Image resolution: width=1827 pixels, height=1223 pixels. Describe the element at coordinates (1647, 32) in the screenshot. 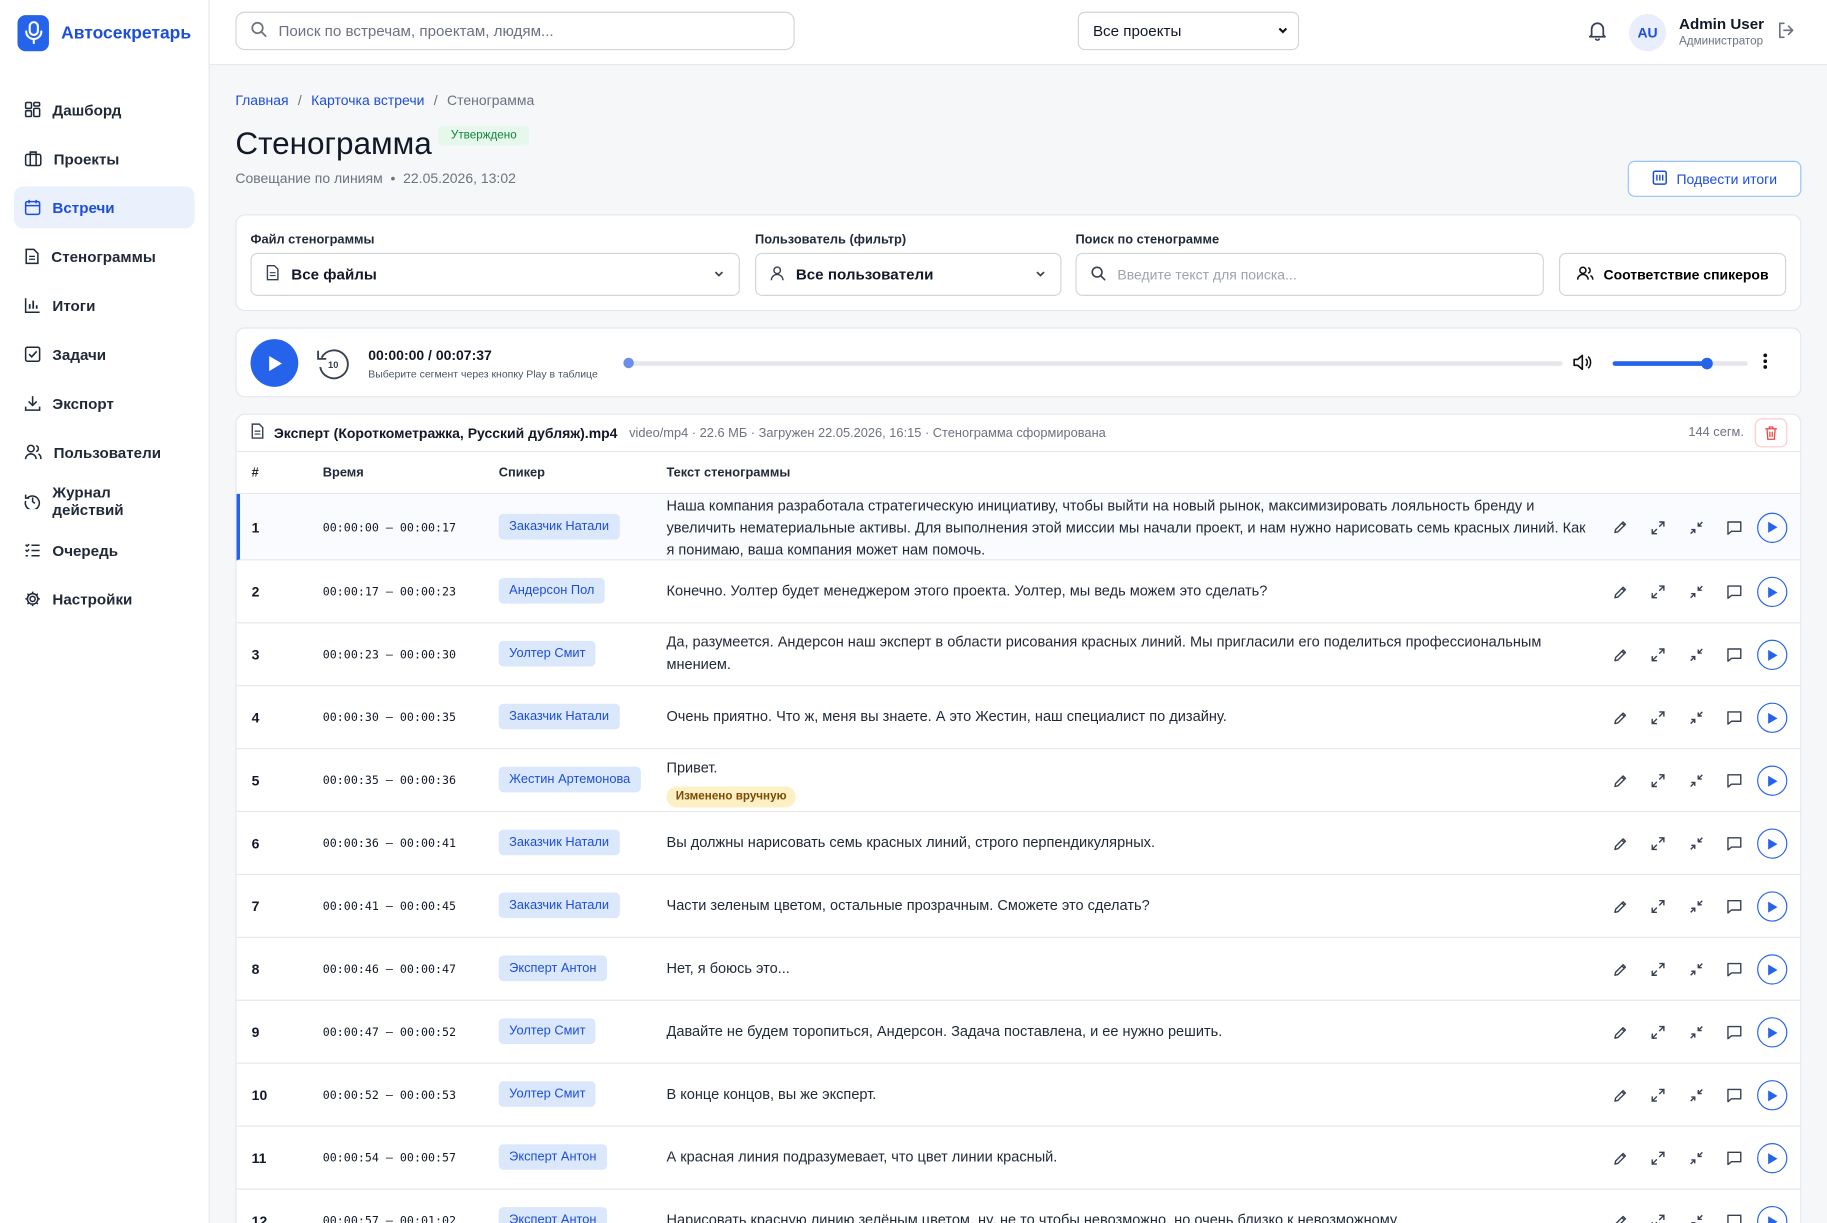

I see `avatar: AU` at that location.